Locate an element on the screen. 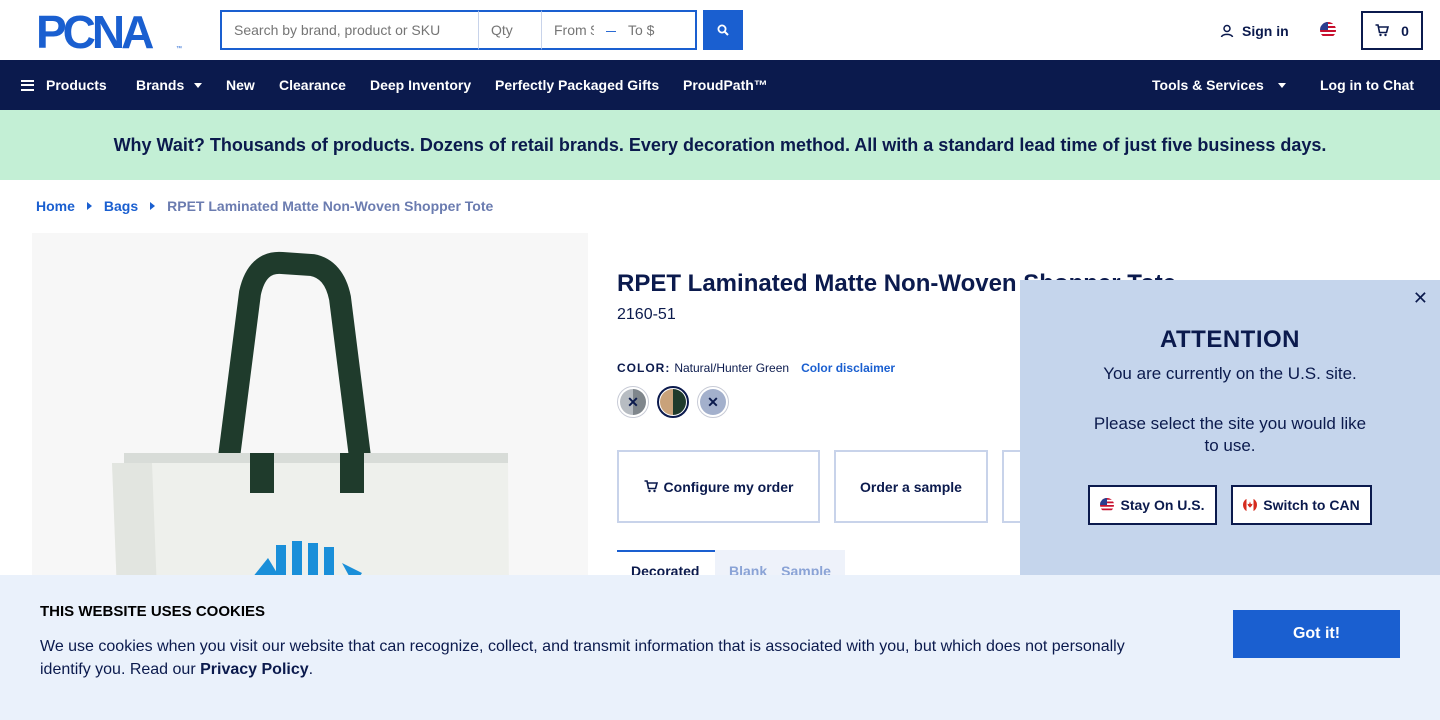 Image resolution: width=1440 pixels, height=720 pixels. search-icon is located at coordinates (723, 30).